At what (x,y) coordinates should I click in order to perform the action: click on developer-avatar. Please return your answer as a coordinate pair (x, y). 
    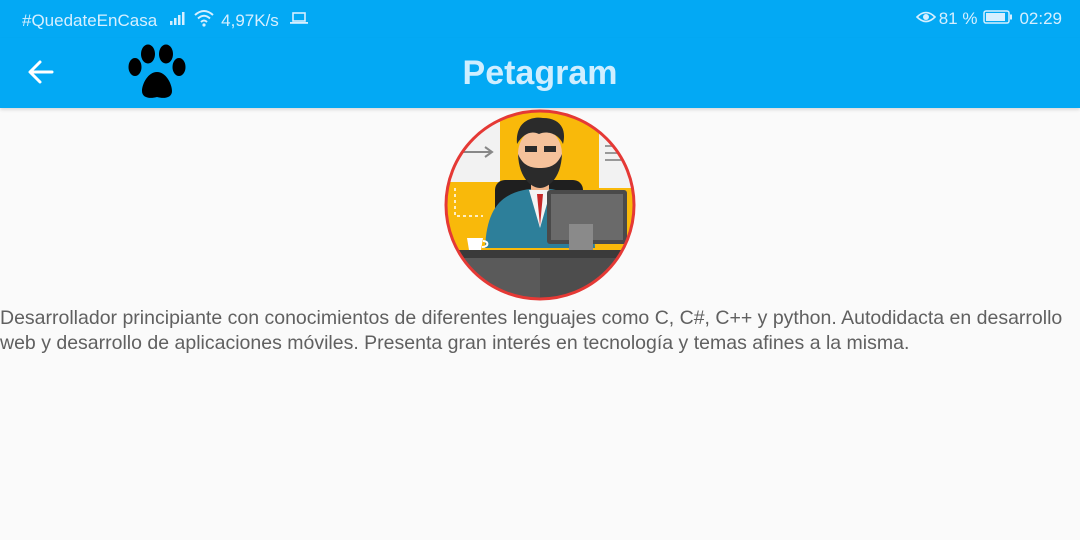
    Looking at the image, I should click on (540, 205).